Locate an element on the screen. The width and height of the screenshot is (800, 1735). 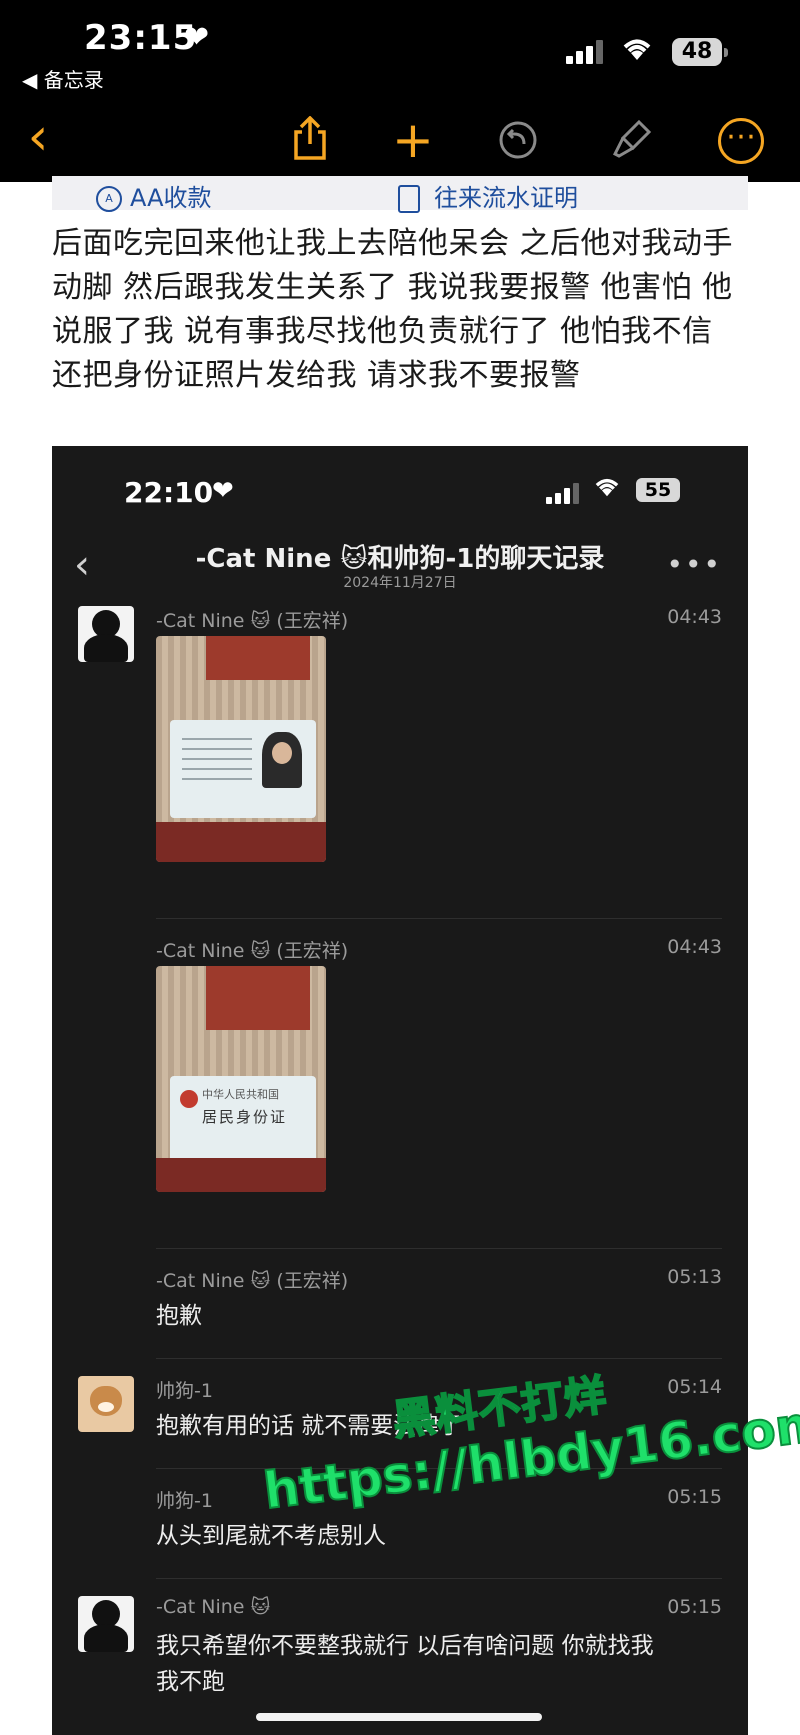
chat-title: -Cat Nine 🐱和帅狗-1的聊天记录 is located at coordinates (400, 559).